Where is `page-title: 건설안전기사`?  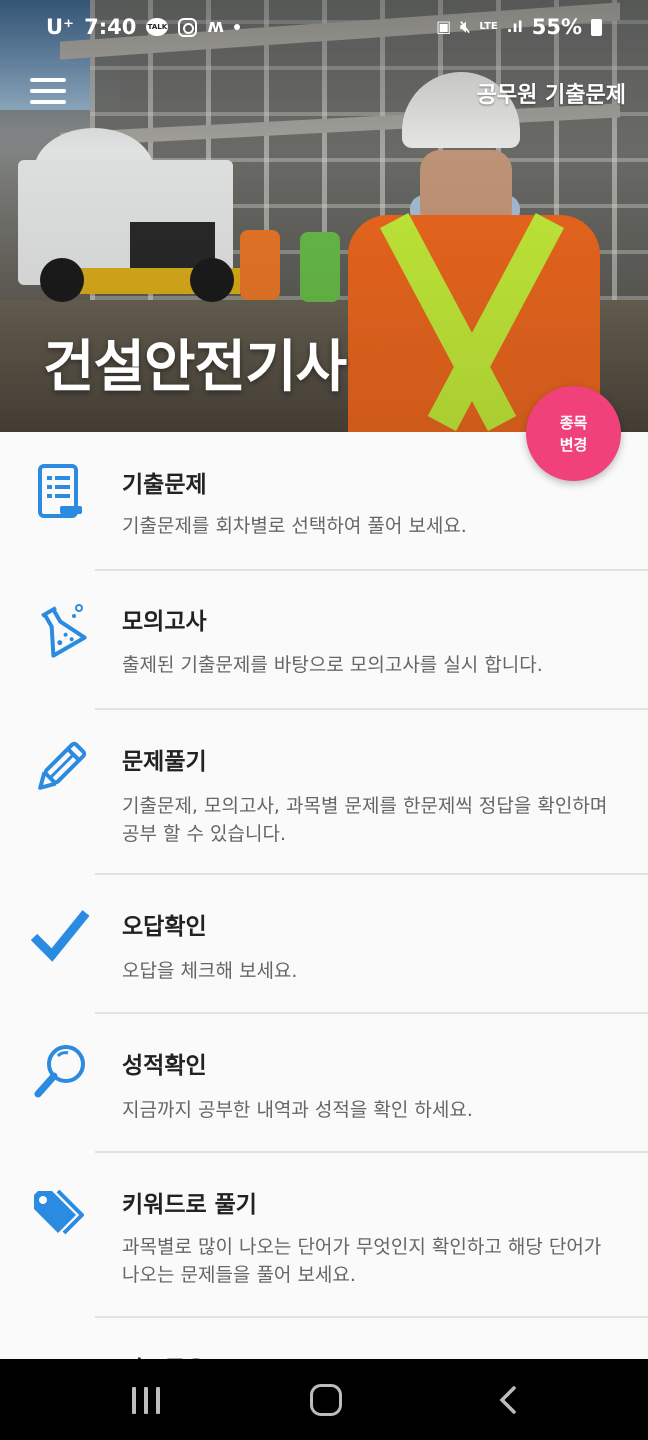 page-title: 건설안전기사 is located at coordinates (195, 367).